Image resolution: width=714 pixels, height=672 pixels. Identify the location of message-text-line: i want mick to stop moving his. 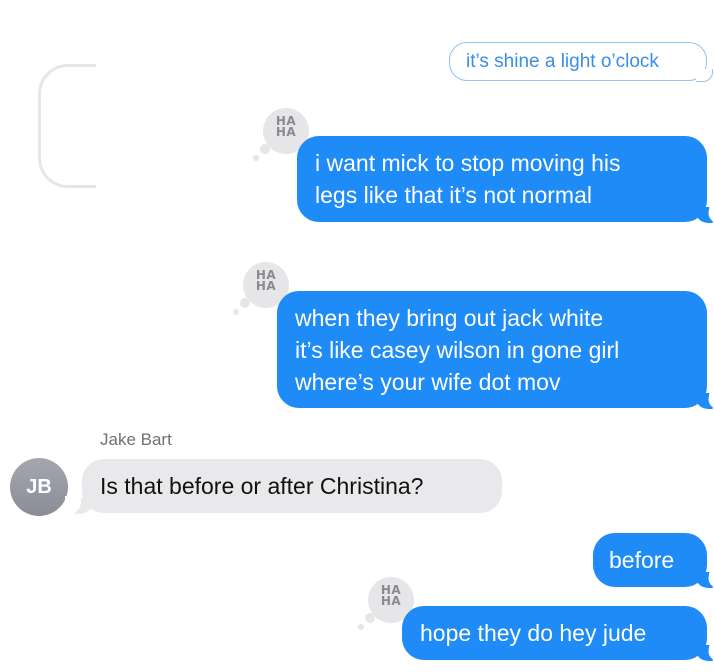
(468, 163).